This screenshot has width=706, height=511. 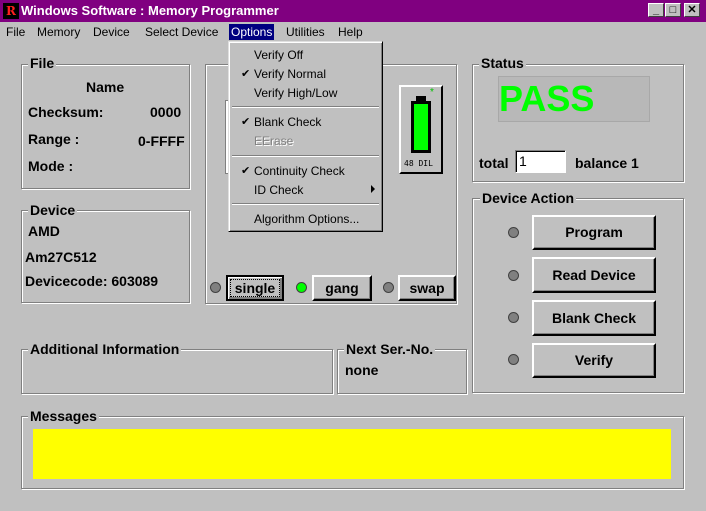 I want to click on status-result-panel: PASS, so click(x=574, y=99).